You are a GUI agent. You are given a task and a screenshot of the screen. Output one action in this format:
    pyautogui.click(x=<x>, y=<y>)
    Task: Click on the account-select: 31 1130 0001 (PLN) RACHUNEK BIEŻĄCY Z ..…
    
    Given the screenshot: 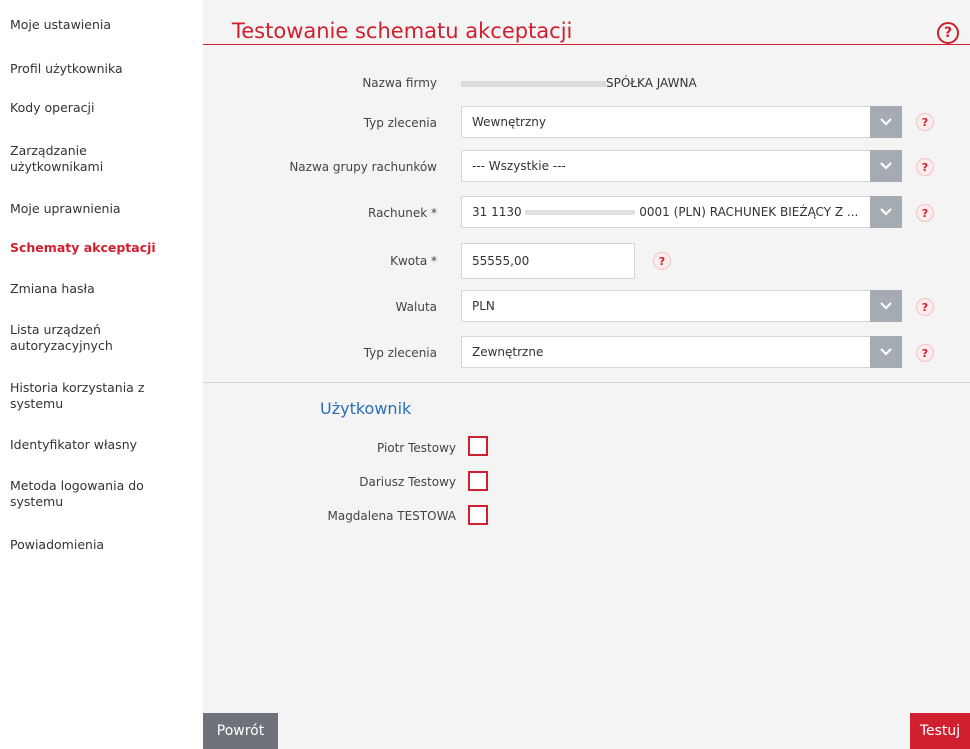 What is the action you would take?
    pyautogui.click(x=681, y=212)
    